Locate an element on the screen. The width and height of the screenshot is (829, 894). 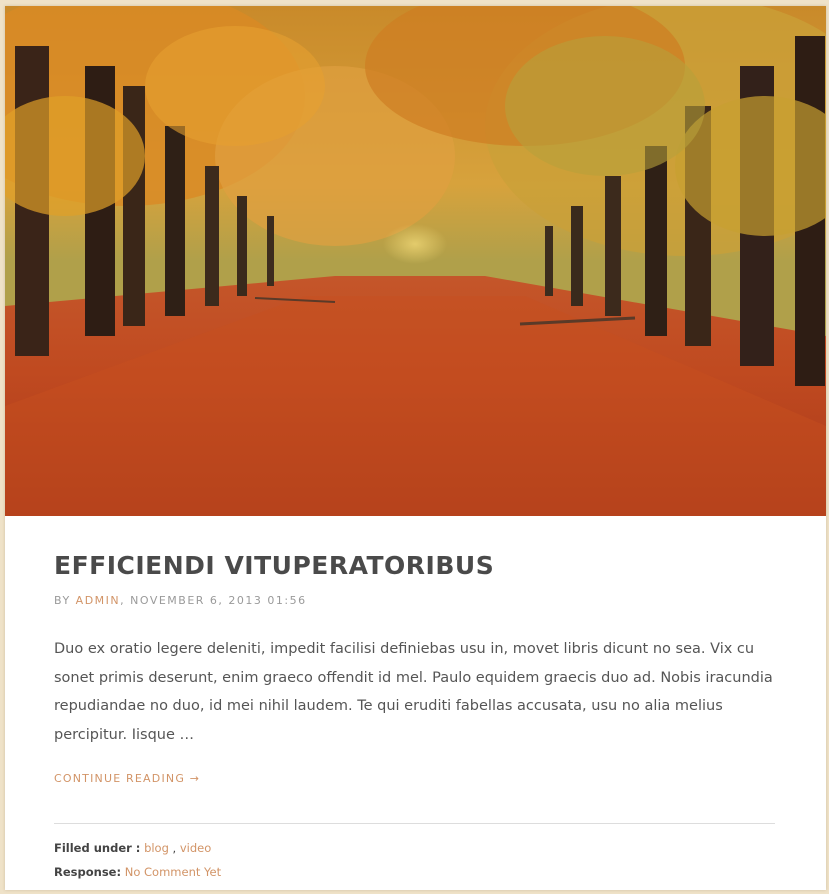
filed-under-row: Filled under : blog , video is located at coordinates (414, 848).